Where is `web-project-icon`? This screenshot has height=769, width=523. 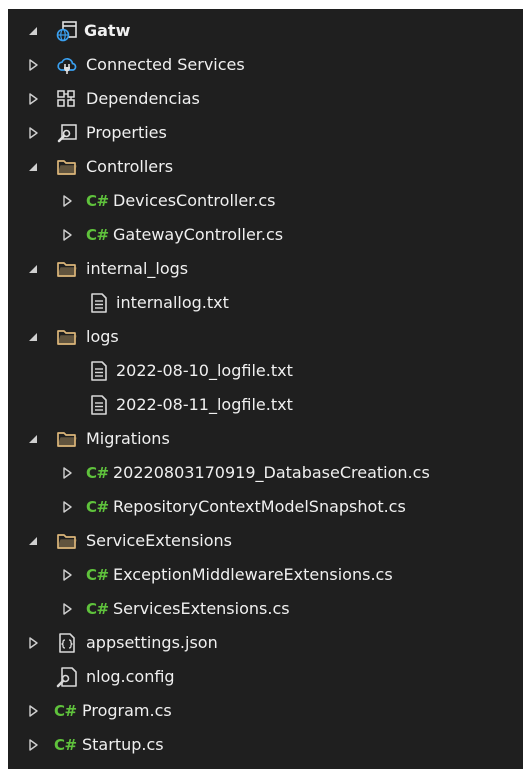
web-project-icon is located at coordinates (66, 31).